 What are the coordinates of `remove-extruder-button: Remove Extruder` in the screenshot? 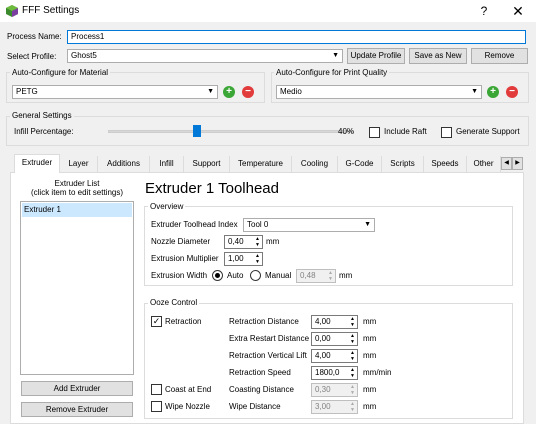 It's located at (77, 409).